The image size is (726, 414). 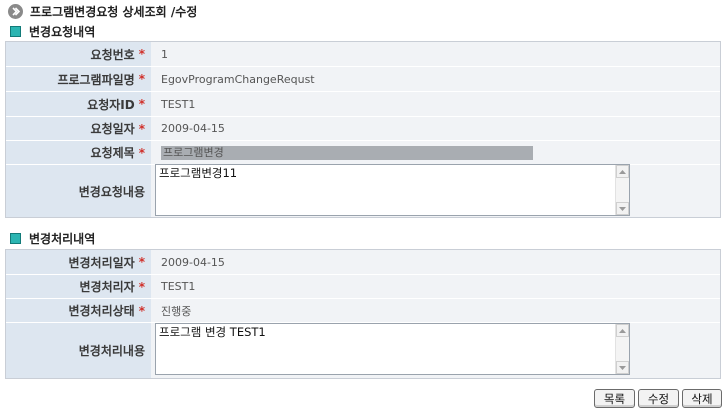 I want to click on process-content-textarea: 프로그램 변경 TEST1, so click(x=392, y=349).